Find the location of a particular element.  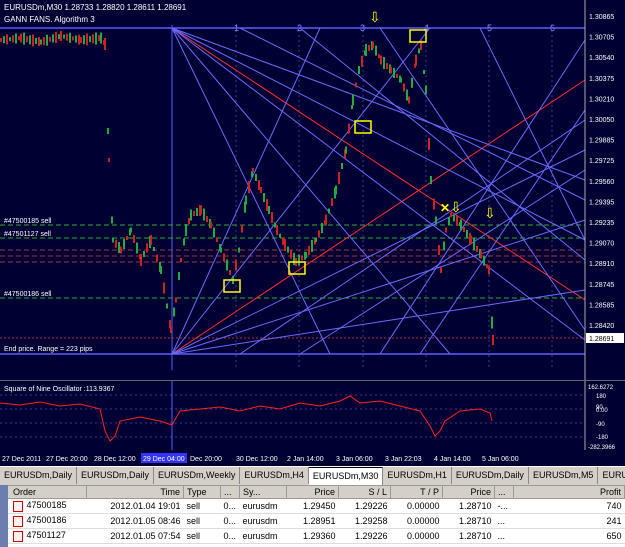

order-icon is located at coordinates (17, 521).